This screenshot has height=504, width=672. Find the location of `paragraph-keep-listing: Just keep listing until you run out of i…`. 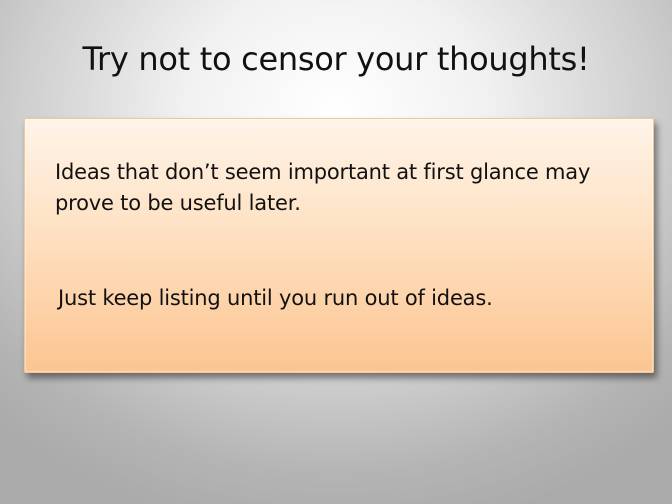

paragraph-keep-listing: Just keep listing until you run out of i… is located at coordinates (275, 298).